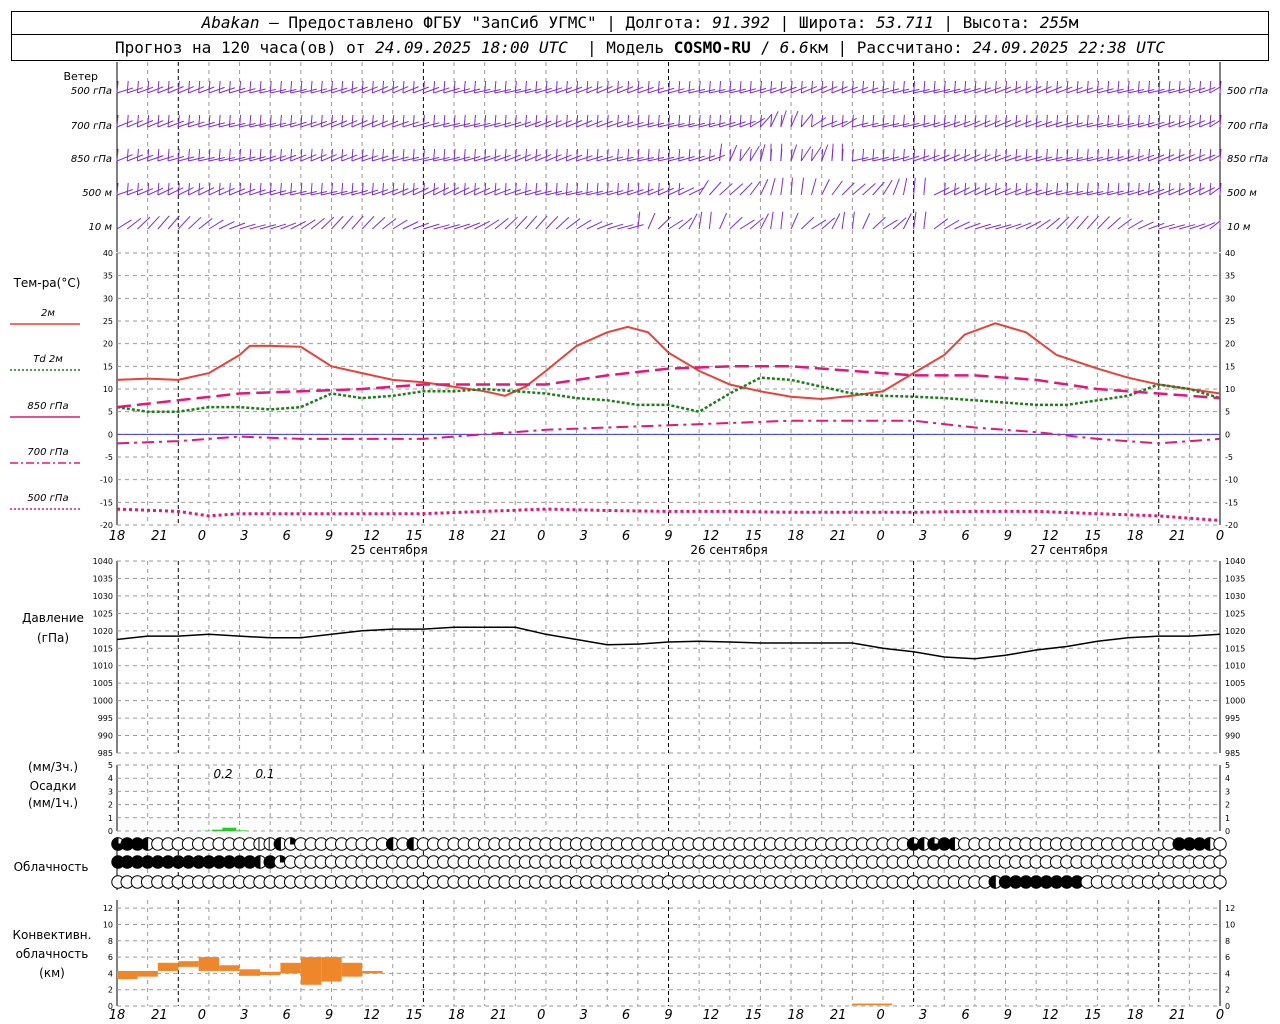  Describe the element at coordinates (728, 550) in the screenshot. I see `date-label: 26 сентября` at that location.